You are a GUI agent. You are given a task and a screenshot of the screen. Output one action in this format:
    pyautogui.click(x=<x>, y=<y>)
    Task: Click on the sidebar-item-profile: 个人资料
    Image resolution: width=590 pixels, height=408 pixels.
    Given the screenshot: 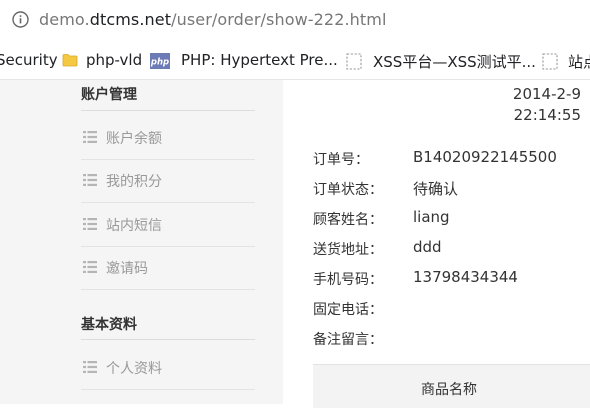 What is the action you would take?
    pyautogui.click(x=168, y=368)
    